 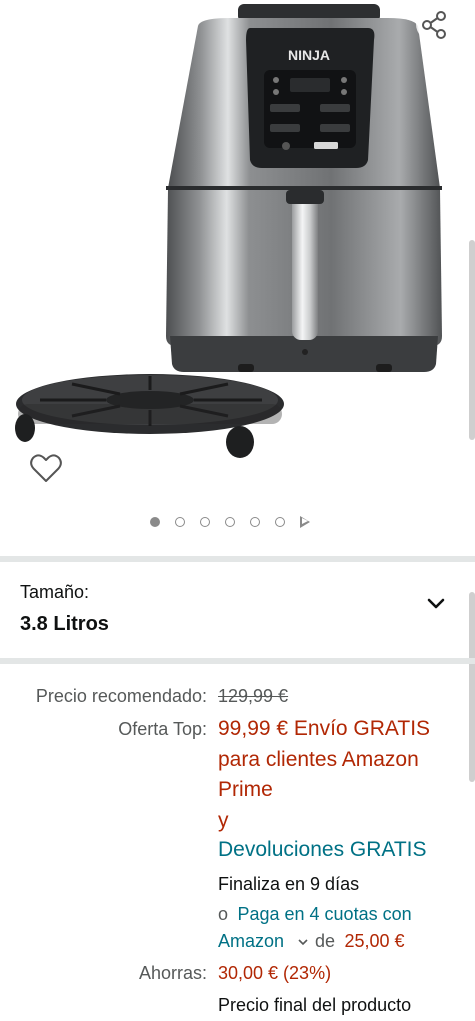 I want to click on recommended-price: 129,99 €, so click(x=253, y=696).